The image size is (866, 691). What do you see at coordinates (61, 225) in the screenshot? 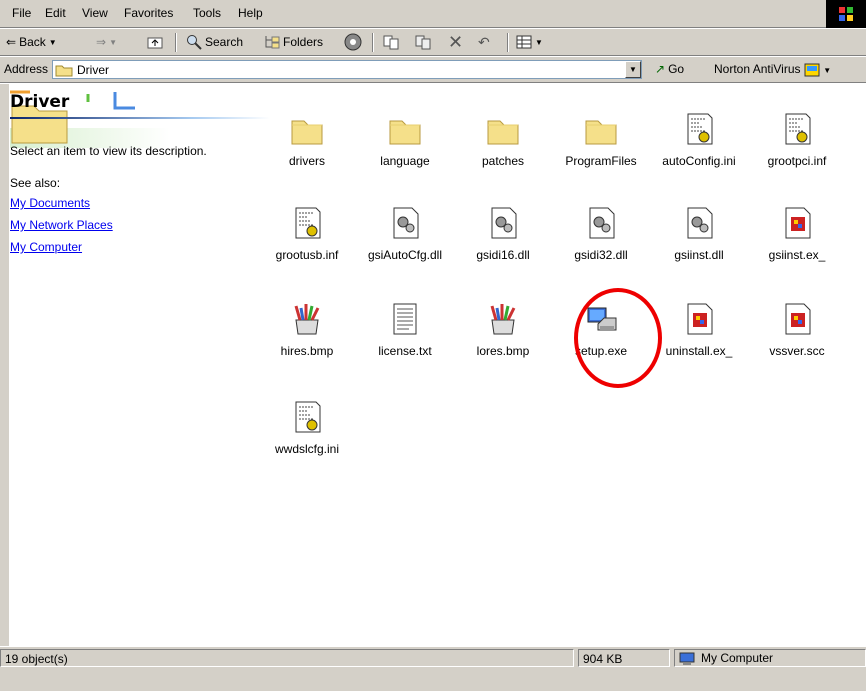
I see `link-my-network-places: My Network Places` at bounding box center [61, 225].